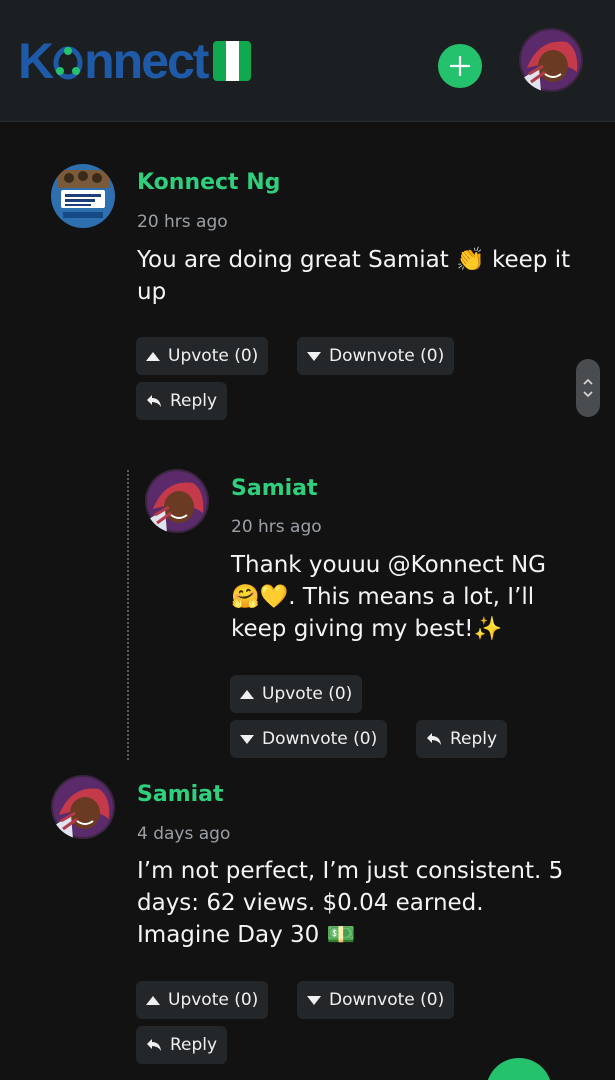 The image size is (615, 1080). I want to click on scroll-control, so click(588, 388).